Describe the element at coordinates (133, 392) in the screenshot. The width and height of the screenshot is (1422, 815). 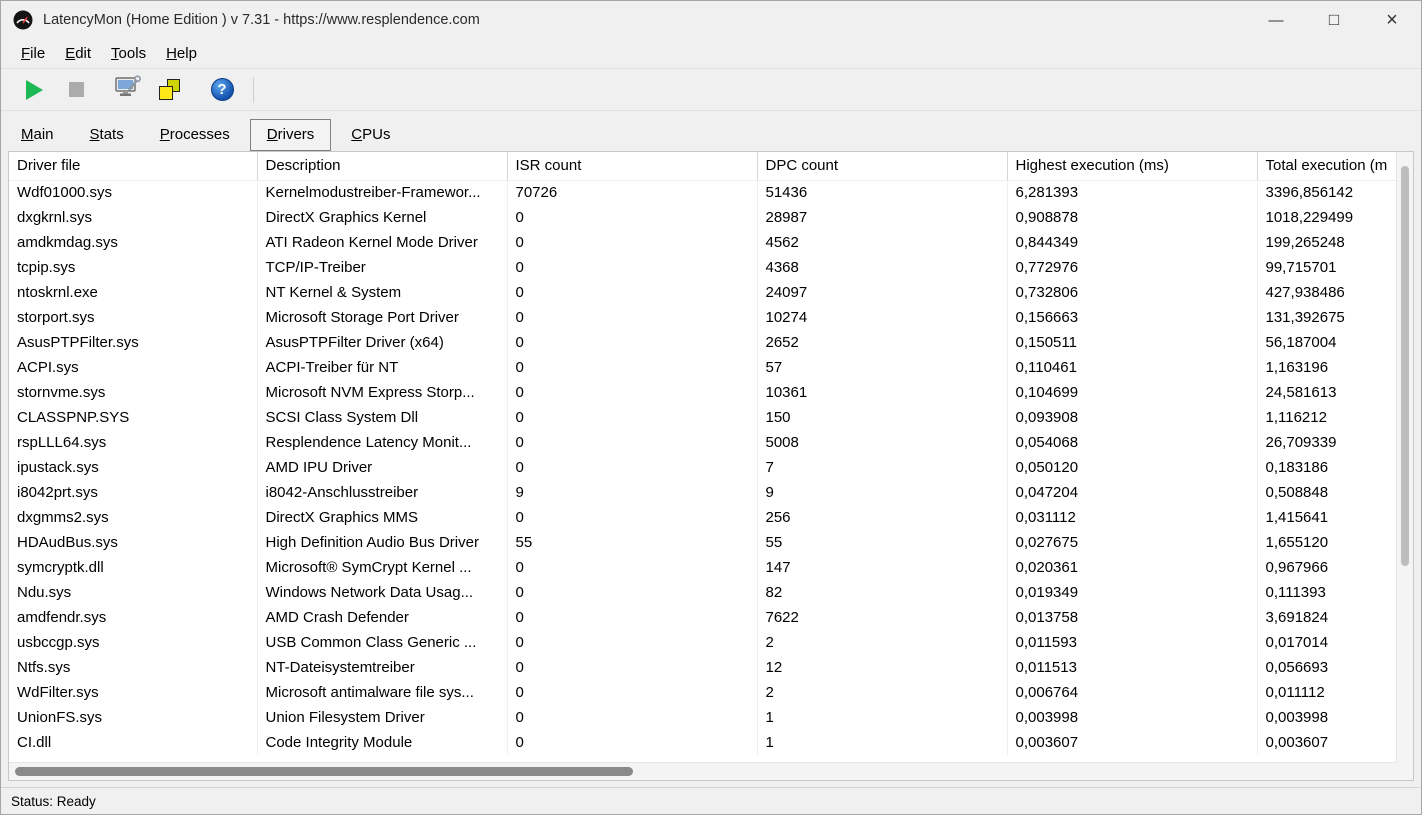
I see `table-cell: stornvme.sys` at that location.